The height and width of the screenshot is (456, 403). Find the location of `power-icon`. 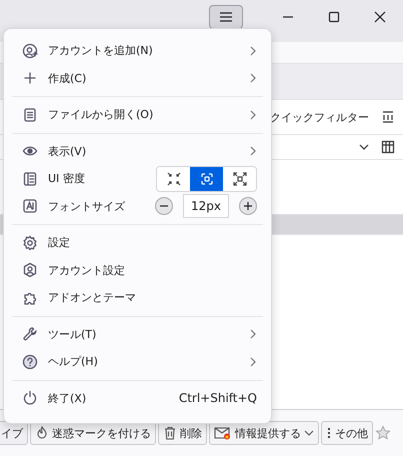

power-icon is located at coordinates (30, 398).